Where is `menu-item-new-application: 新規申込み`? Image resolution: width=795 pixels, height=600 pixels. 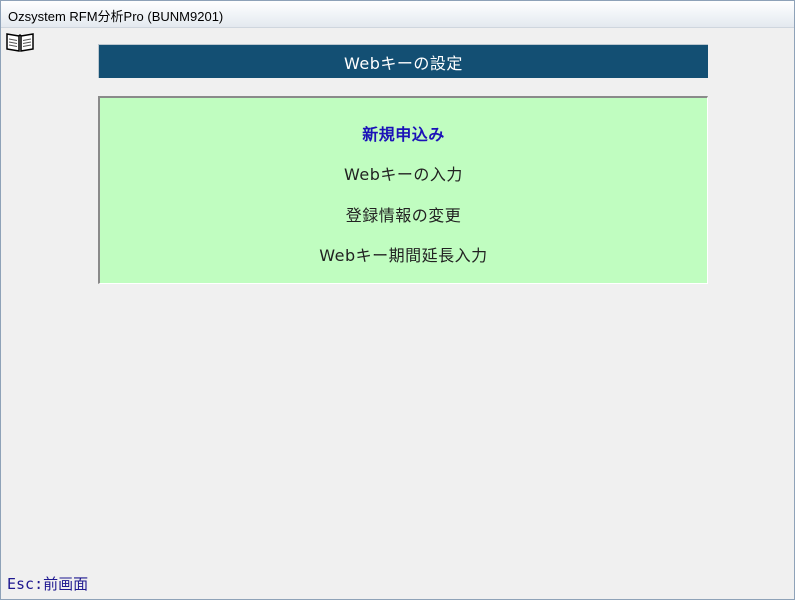 menu-item-new-application: 新規申込み is located at coordinates (403, 133).